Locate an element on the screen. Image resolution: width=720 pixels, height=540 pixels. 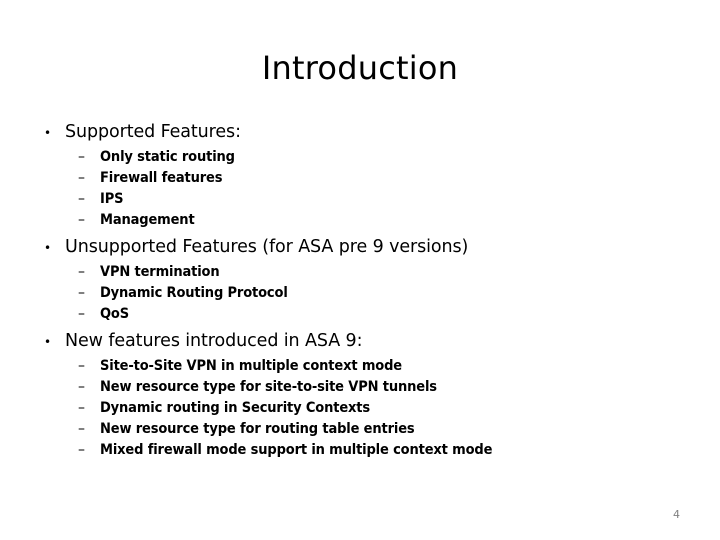
sub-bullet-row: – VPN termination is located at coordinates (360, 272).